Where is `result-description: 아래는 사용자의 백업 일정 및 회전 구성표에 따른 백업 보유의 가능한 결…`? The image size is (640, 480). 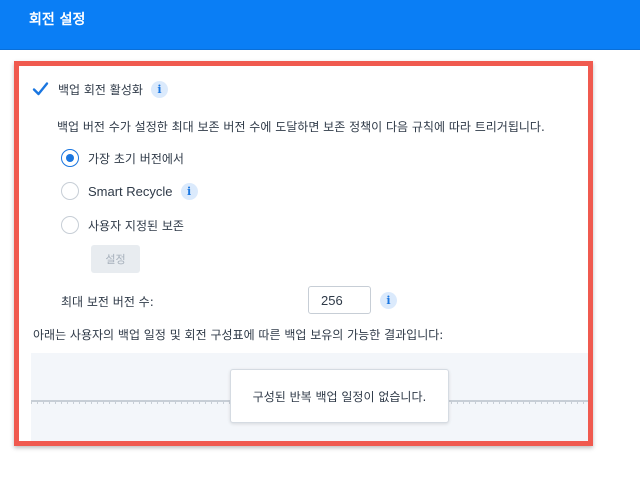
result-description: 아래는 사용자의 백업 일정 및 회전 구성표에 따른 백업 보유의 가능한 결… is located at coordinates (238, 335).